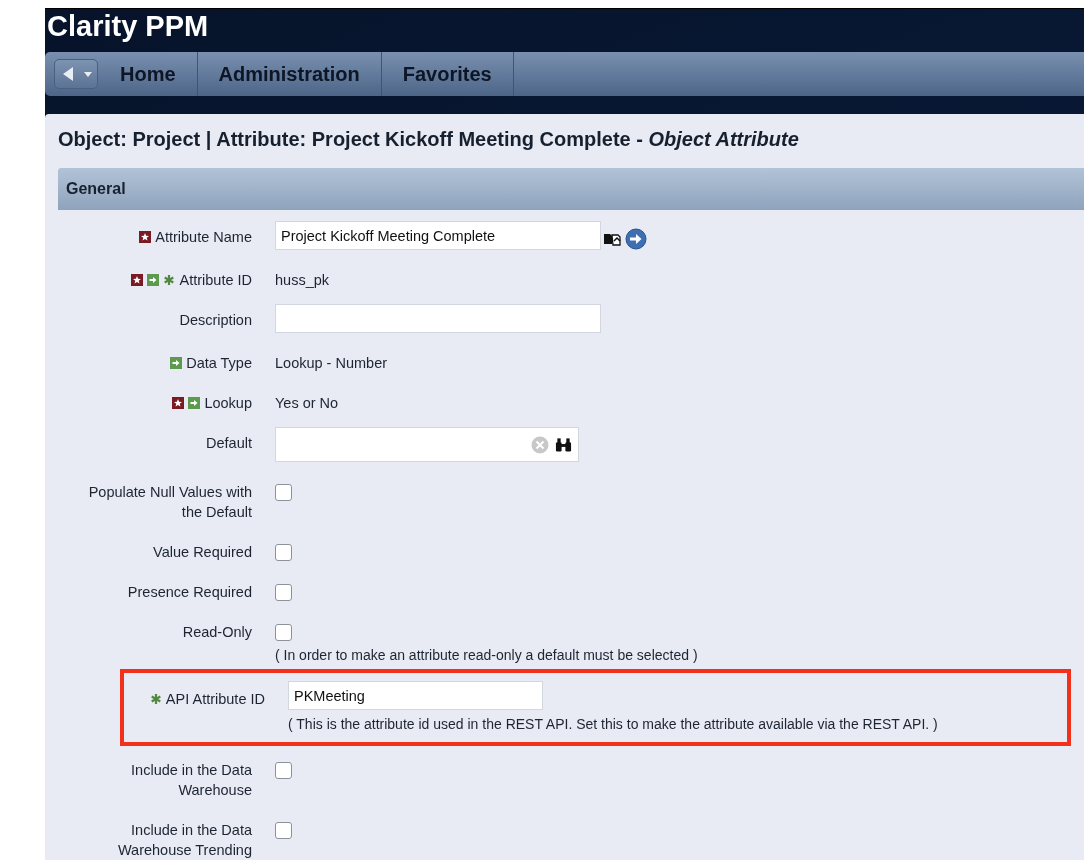  What do you see at coordinates (302, 280) in the screenshot?
I see `field-value: huss_pk` at bounding box center [302, 280].